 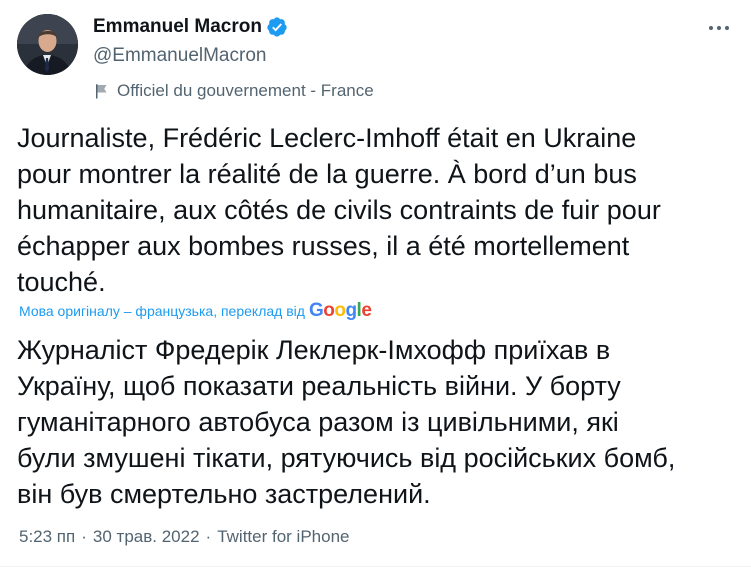 I want to click on author-handle: @EmmanuelMacron, so click(x=233, y=57).